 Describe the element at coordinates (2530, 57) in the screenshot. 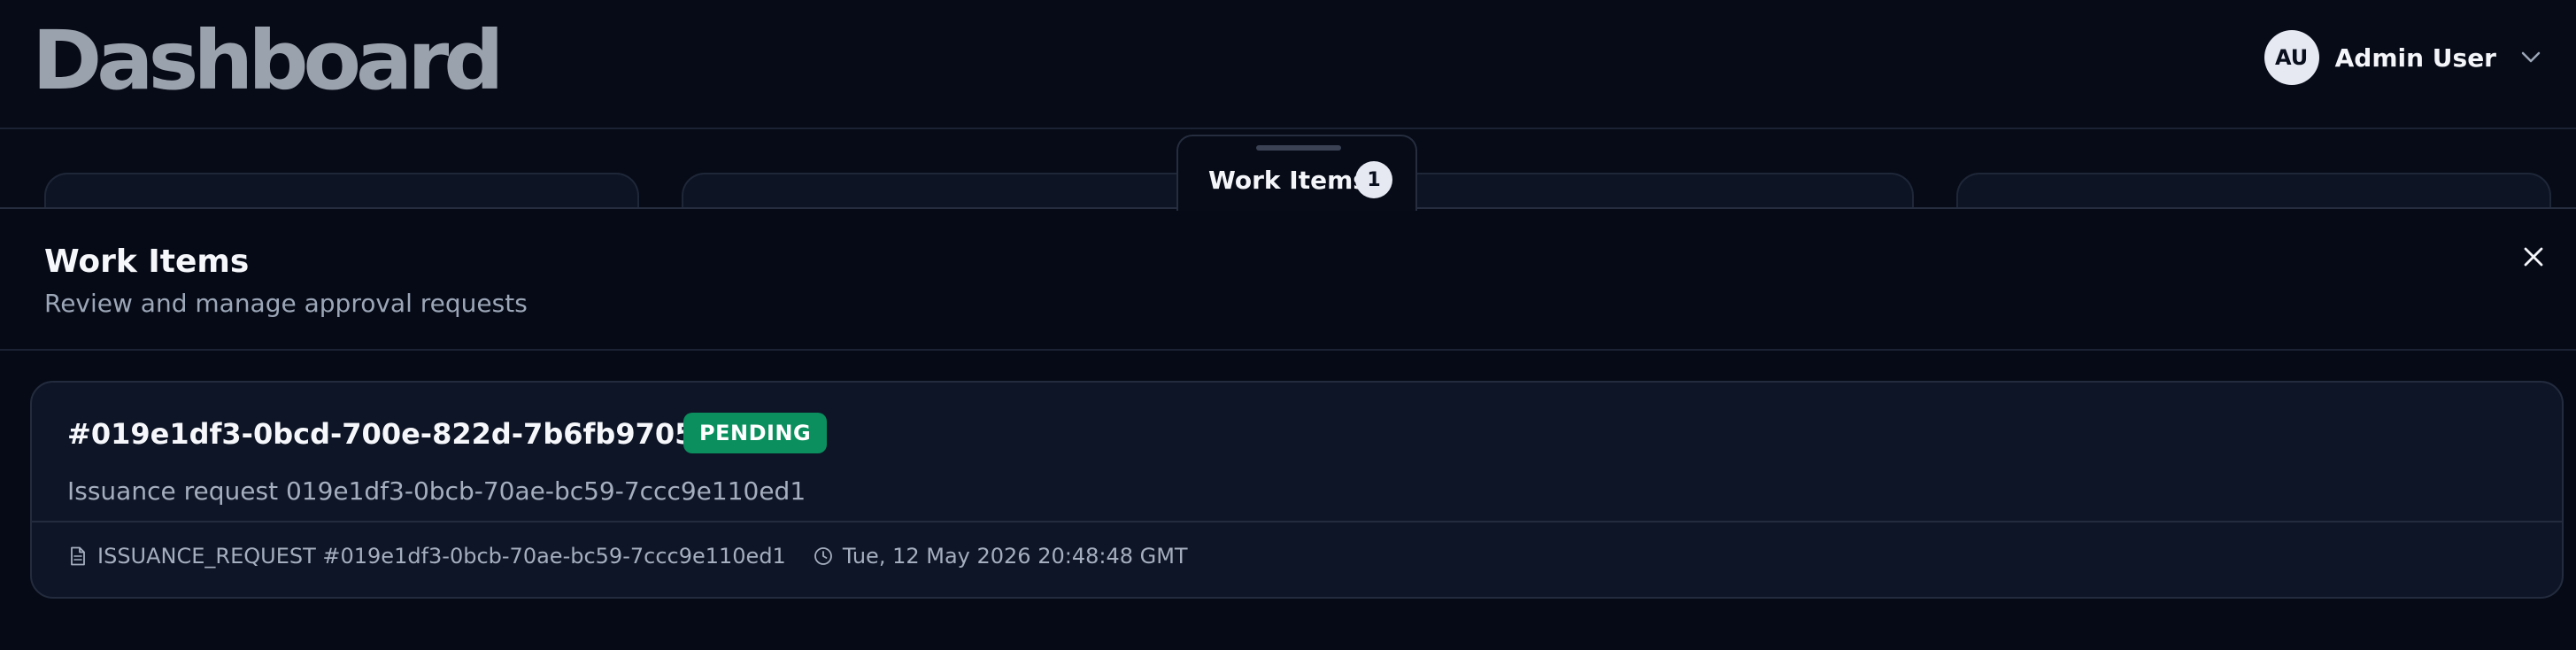

I see `chevron-down-icon` at that location.